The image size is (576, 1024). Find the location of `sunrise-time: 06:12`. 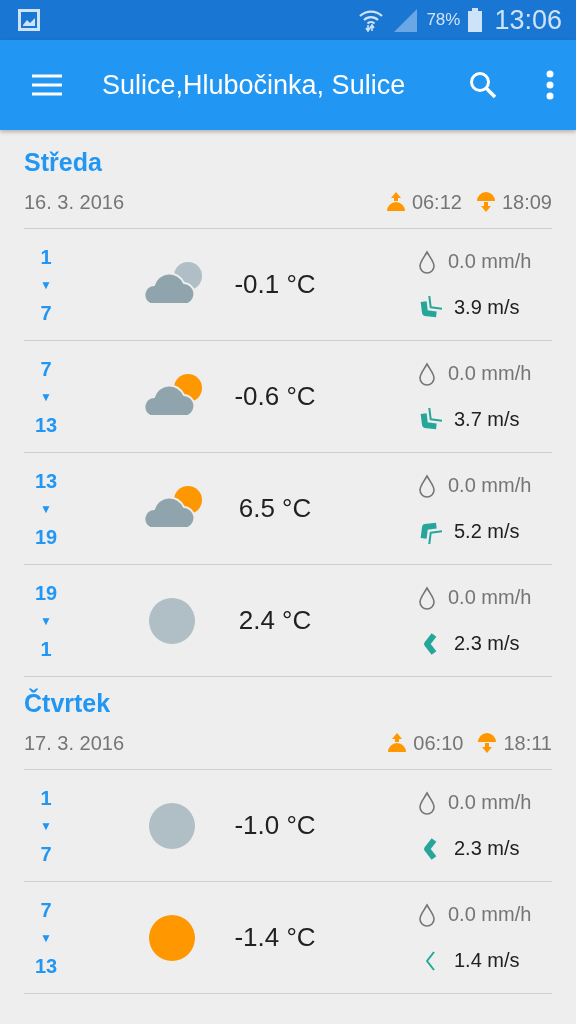

sunrise-time: 06:12 is located at coordinates (436, 202).